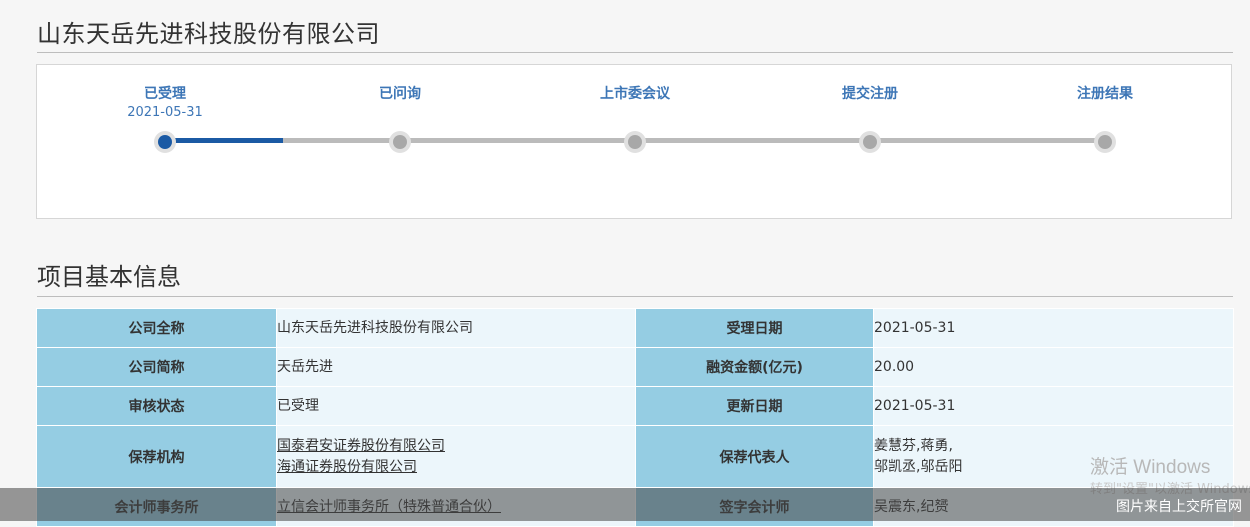 The height and width of the screenshot is (527, 1250). What do you see at coordinates (456, 467) in the screenshot?
I see `institution-link: 海通证券股份有限公司` at bounding box center [456, 467].